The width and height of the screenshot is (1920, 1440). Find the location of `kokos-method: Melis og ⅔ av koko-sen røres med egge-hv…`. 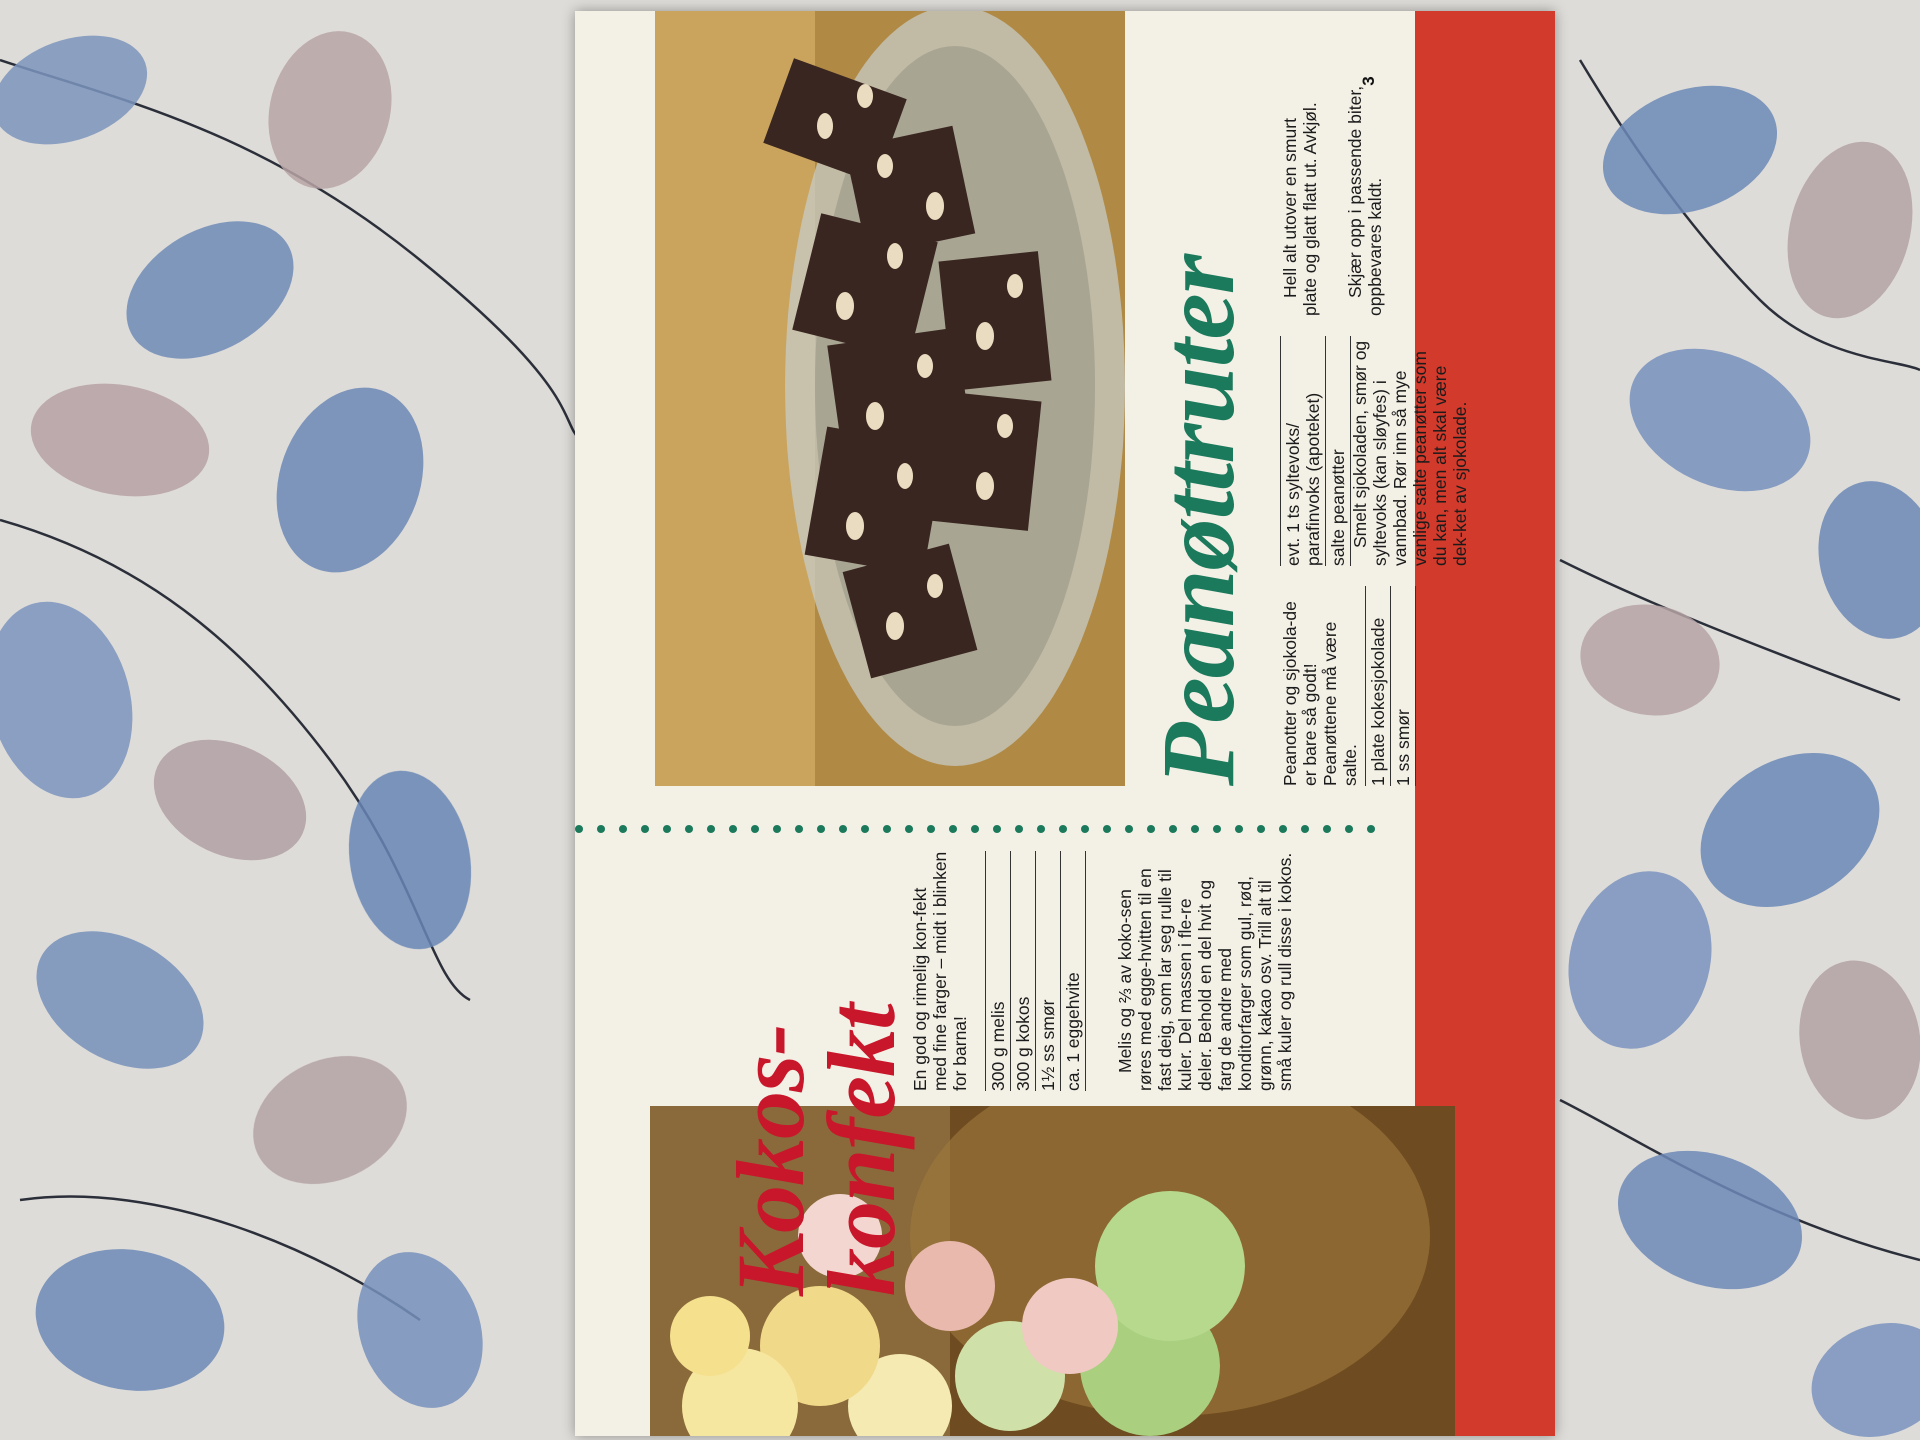

kokos-method: Melis og ⅔ av koko-sen røres med egge-hv… is located at coordinates (1205, 971).